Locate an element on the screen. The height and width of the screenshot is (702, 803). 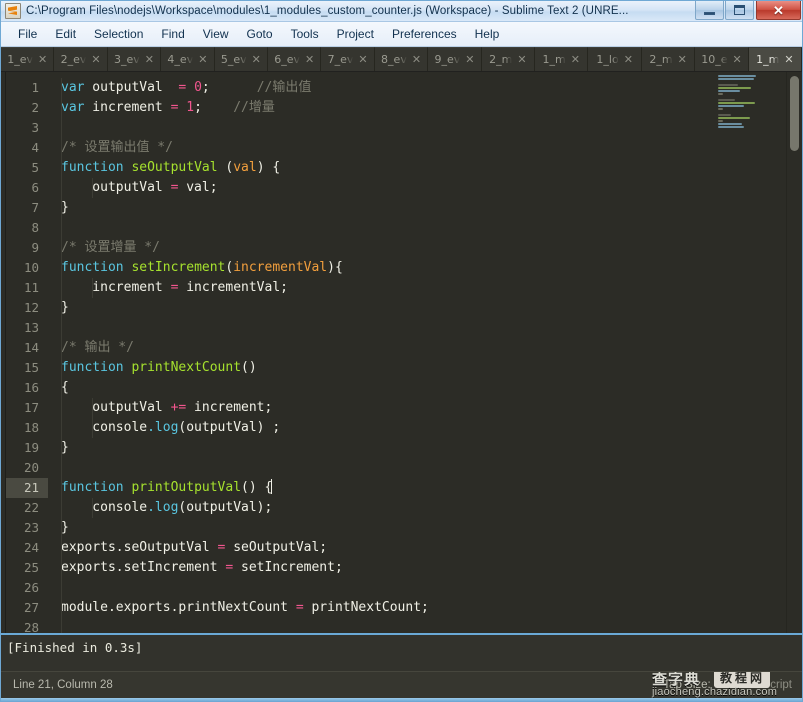
editor-tab: 4_ev ✕ is located at coordinates (188, 59).